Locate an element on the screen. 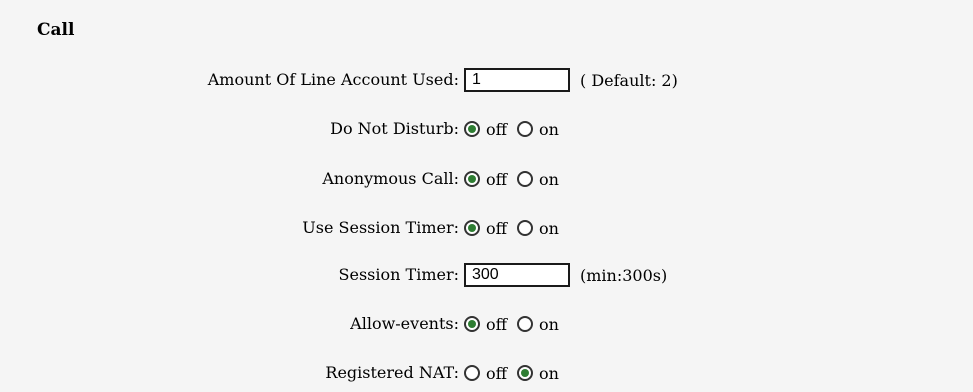 The height and width of the screenshot is (392, 973). use-session-timer-on-radio is located at coordinates (525, 228).